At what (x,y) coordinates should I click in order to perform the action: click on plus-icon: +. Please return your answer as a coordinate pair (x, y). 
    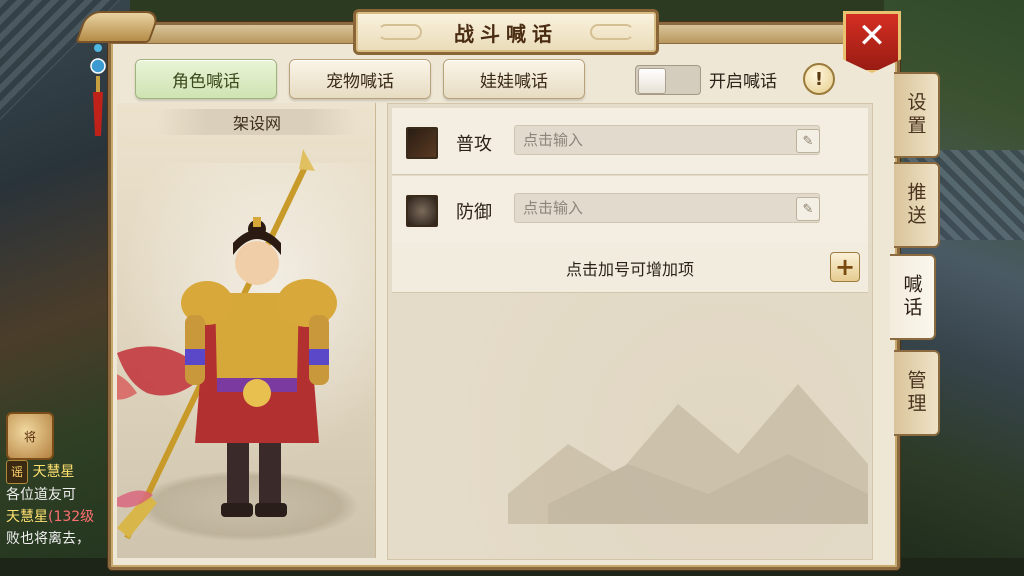
    Looking at the image, I should click on (845, 267).